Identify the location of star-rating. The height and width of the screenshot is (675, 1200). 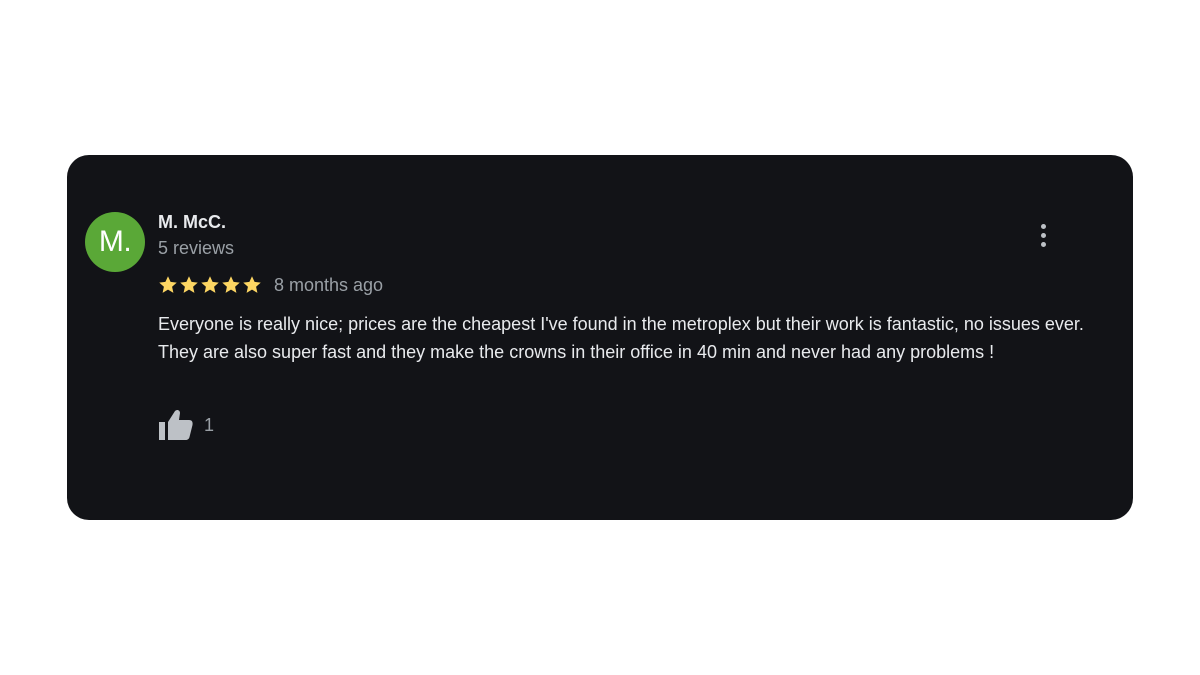
(210, 285).